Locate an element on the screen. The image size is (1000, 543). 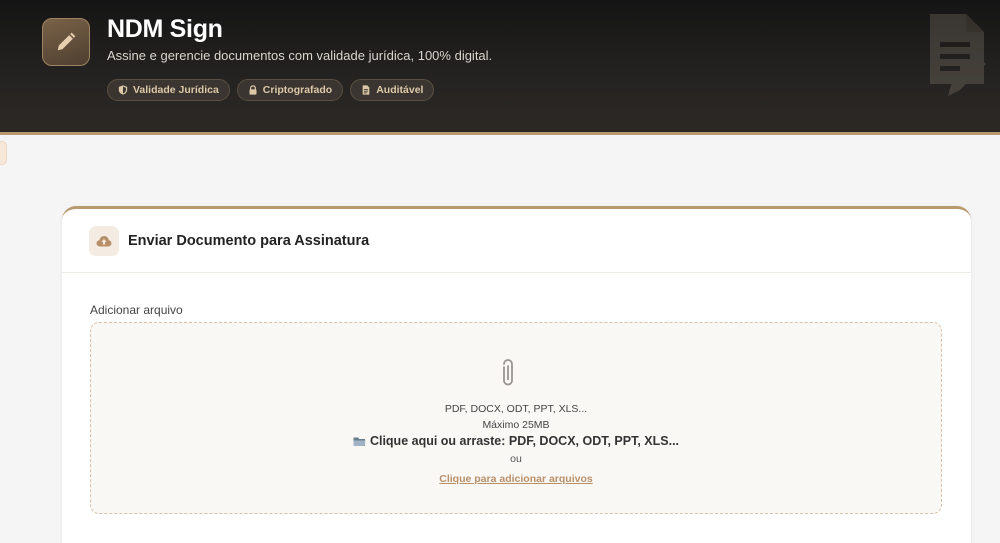
badge-label: Auditável is located at coordinates (400, 90).